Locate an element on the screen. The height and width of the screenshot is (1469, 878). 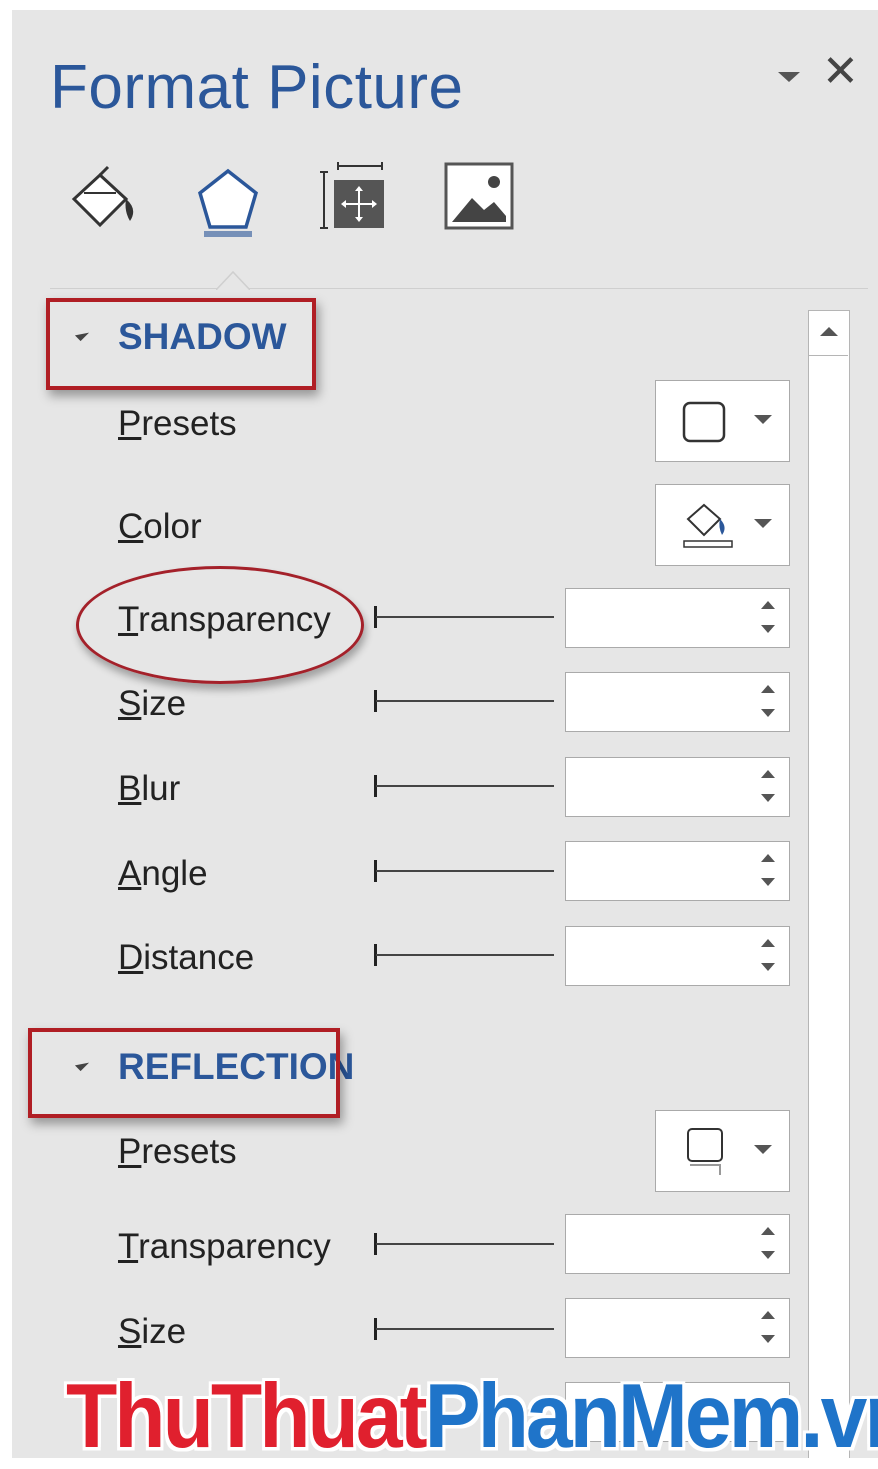
shadow-distance-spinner is located at coordinates (677, 956).